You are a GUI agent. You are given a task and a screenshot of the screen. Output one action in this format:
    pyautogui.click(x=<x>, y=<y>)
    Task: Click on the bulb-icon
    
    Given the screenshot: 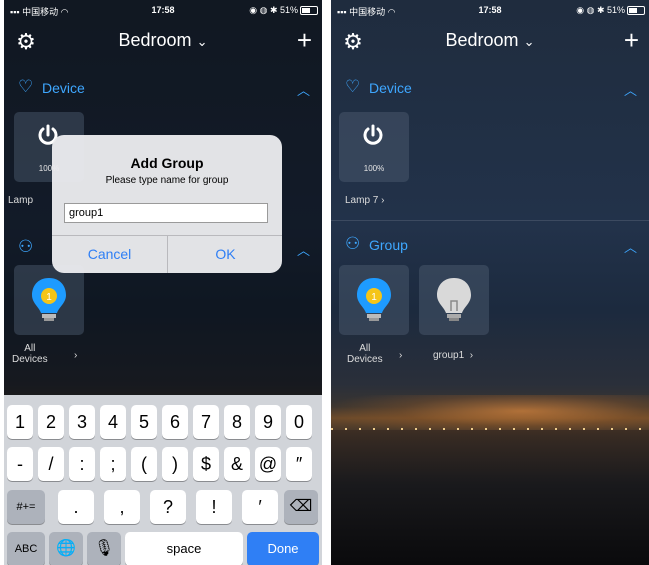 What is the action you would take?
    pyautogui.click(x=454, y=299)
    